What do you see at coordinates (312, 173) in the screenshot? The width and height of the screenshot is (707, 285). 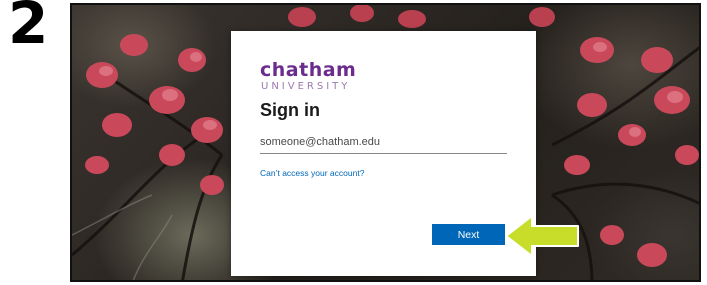 I see `cant-access-account-link: Can’t access your account?` at bounding box center [312, 173].